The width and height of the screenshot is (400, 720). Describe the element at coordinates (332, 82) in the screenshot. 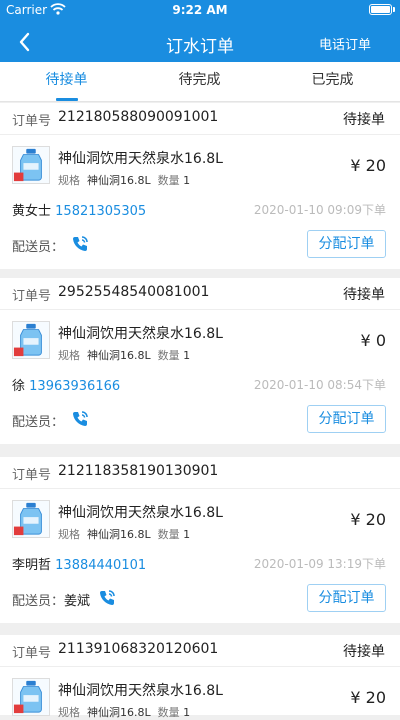

I see `tab-completed: 已完成` at that location.